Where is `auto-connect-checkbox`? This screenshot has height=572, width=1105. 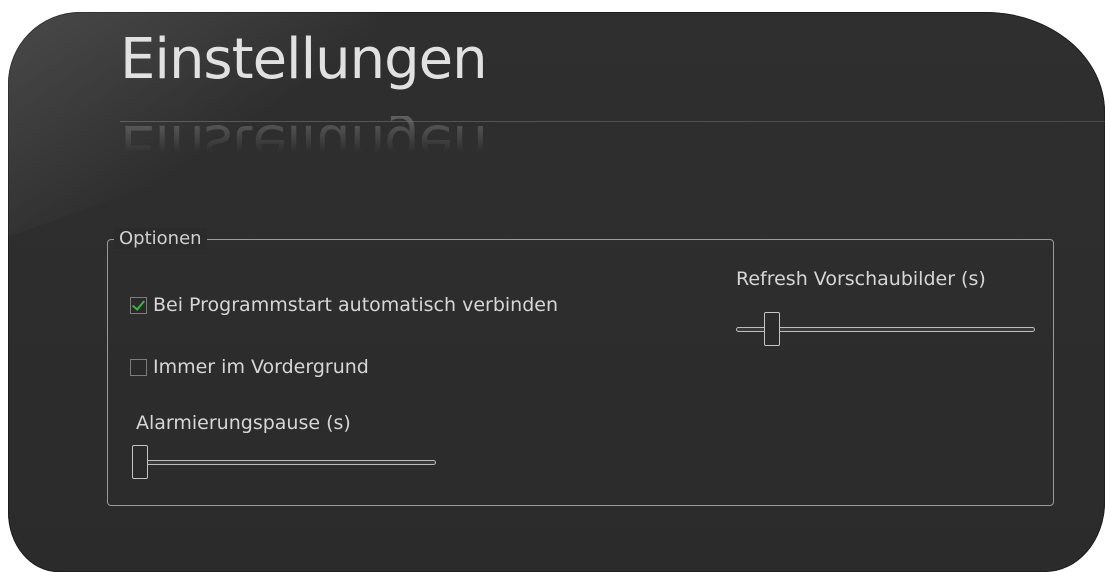
auto-connect-checkbox is located at coordinates (138, 305).